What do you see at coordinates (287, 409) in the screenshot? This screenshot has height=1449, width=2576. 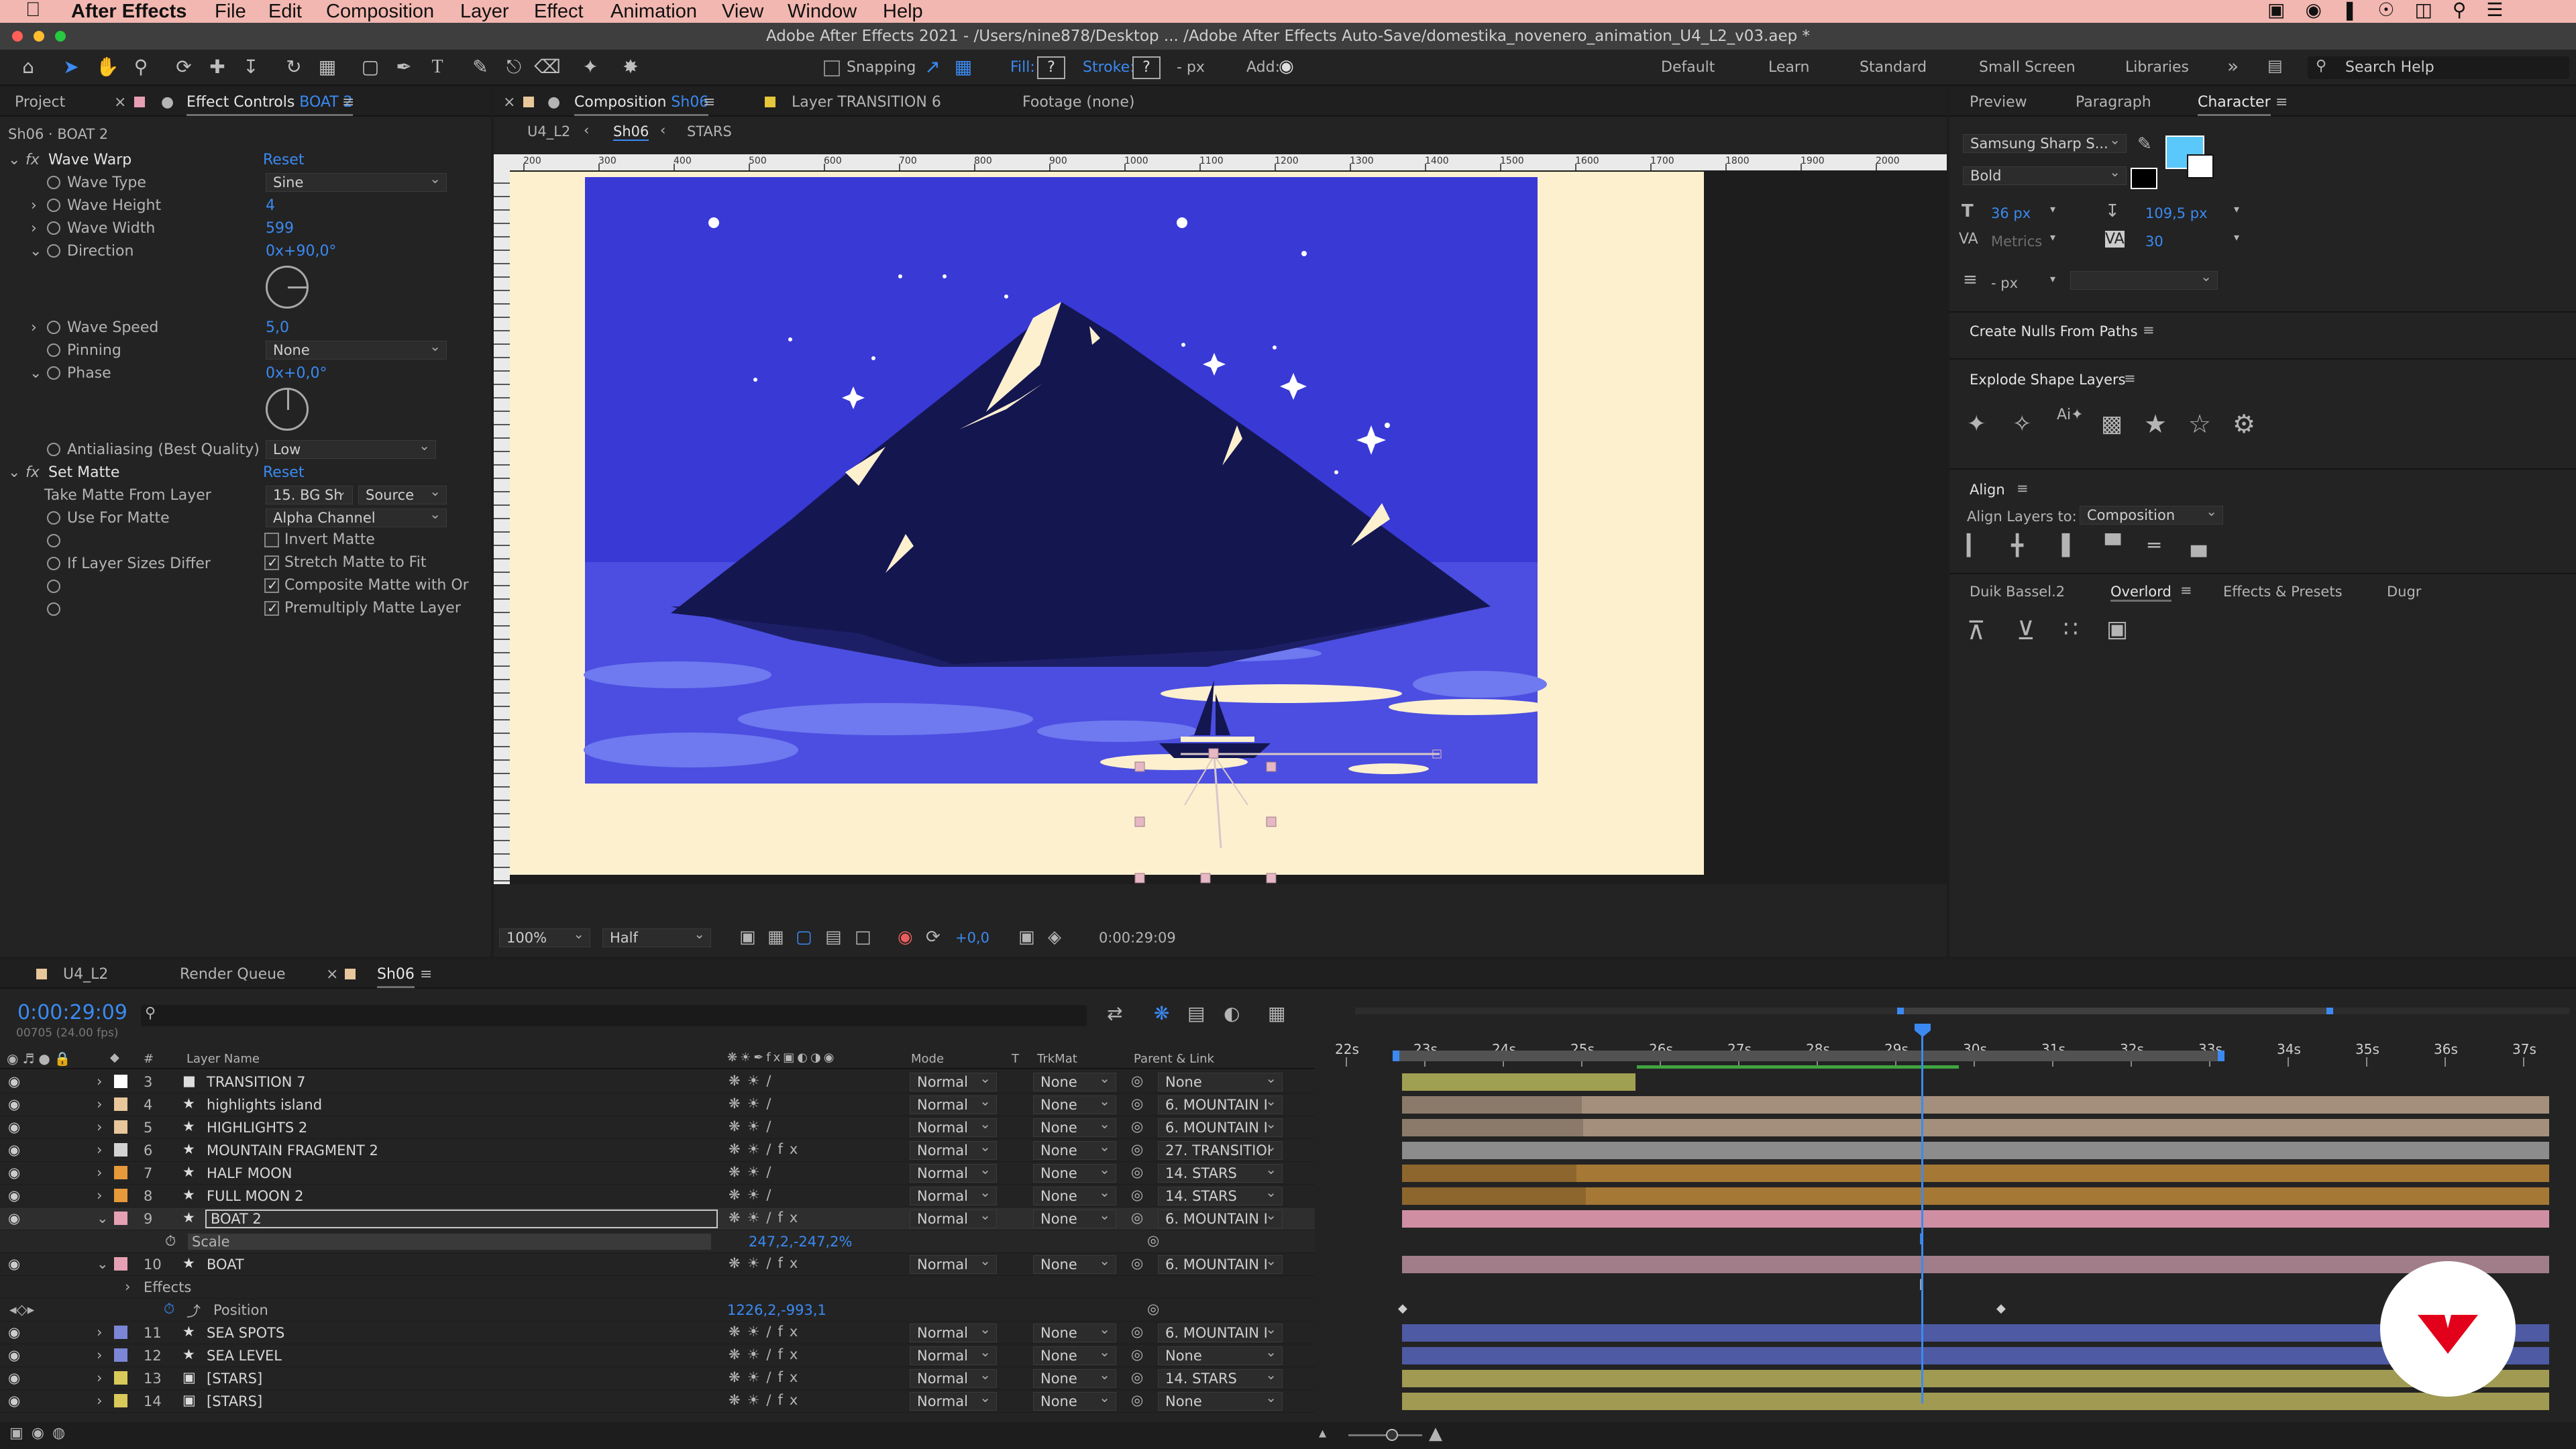 I see `phase-dial` at bounding box center [287, 409].